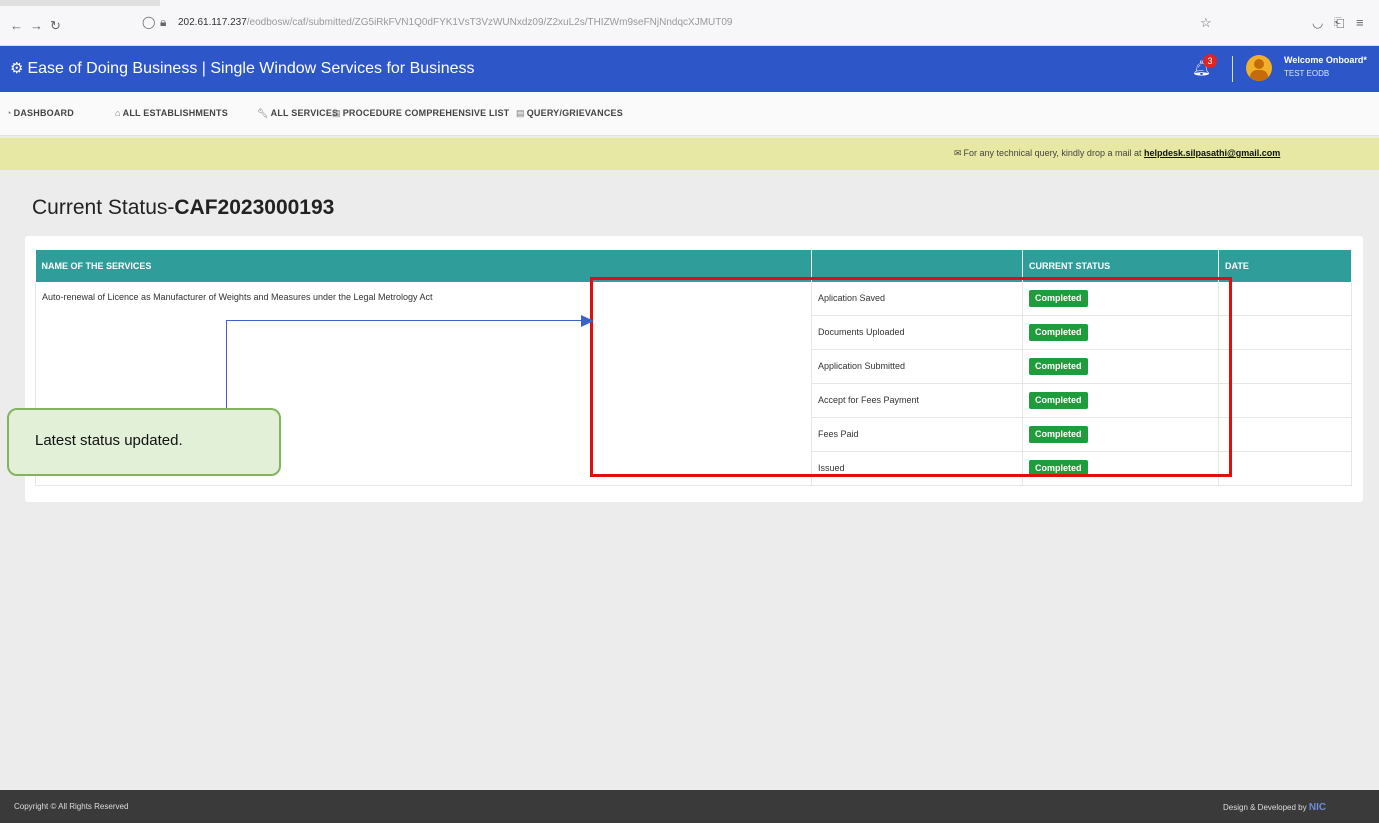  I want to click on forward-arrow-icon: →, so click(36, 25).